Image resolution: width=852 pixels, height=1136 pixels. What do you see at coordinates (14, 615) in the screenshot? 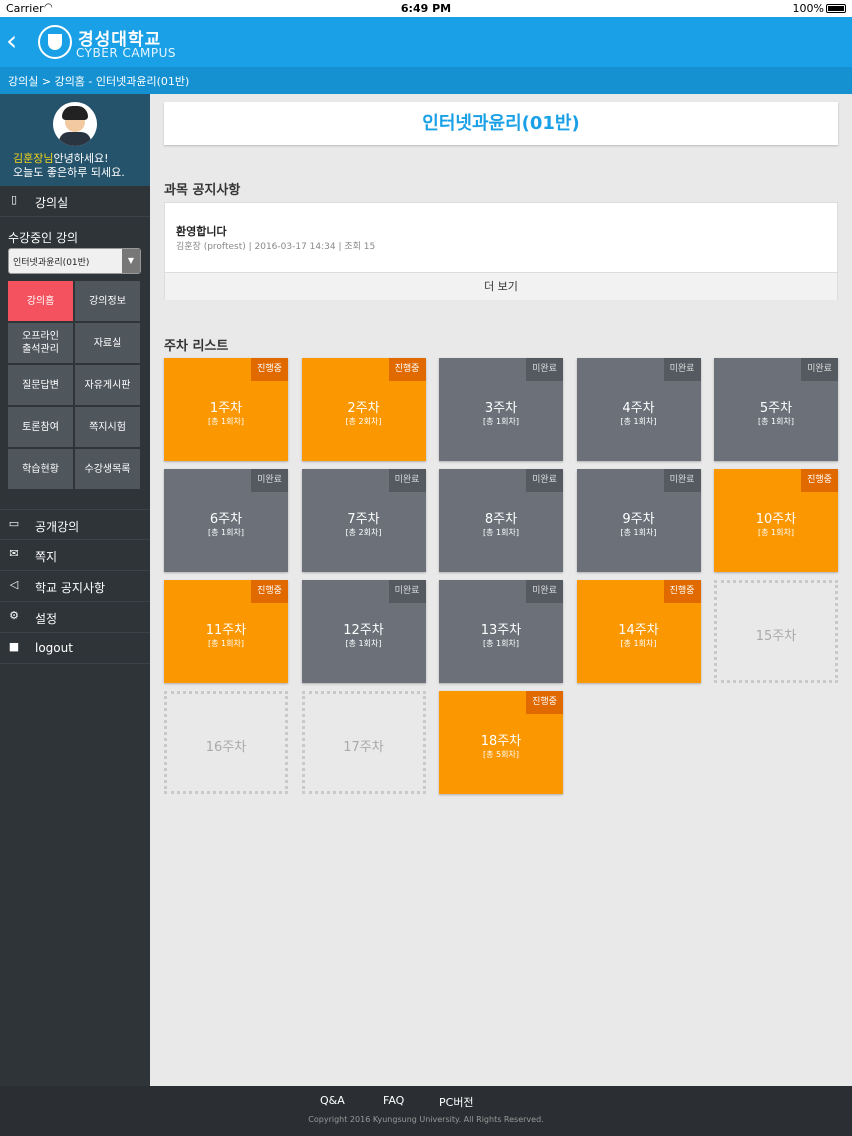
I see `gear-icon: ⚙` at bounding box center [14, 615].